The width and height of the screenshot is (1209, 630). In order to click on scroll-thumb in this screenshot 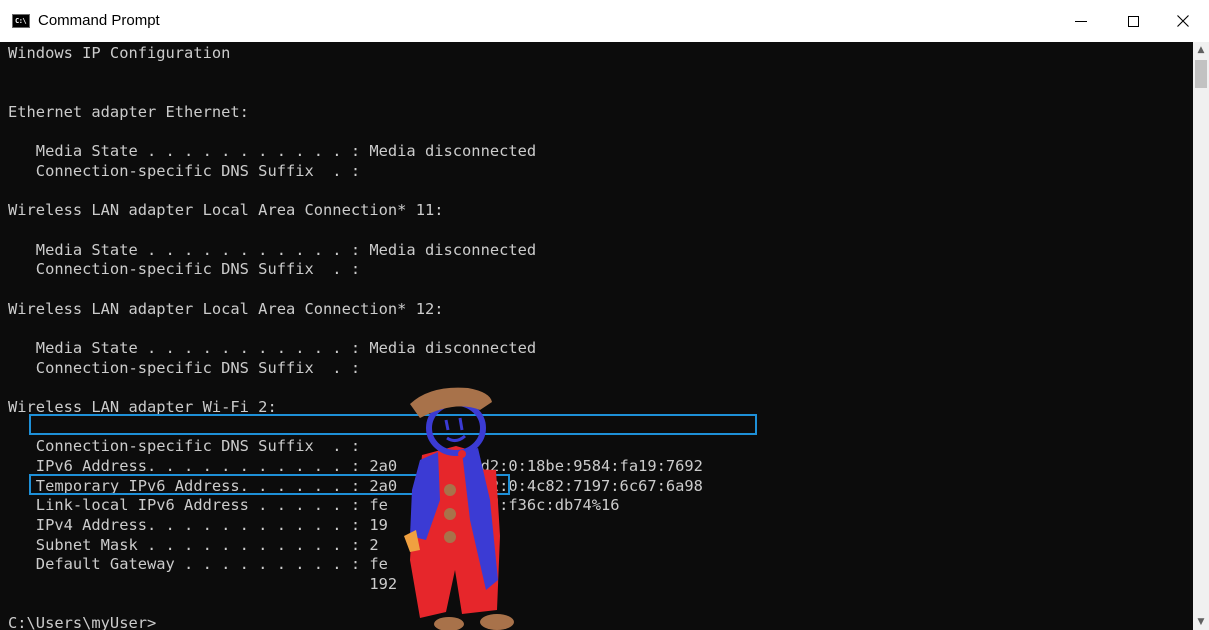, I will do `click(1201, 74)`.